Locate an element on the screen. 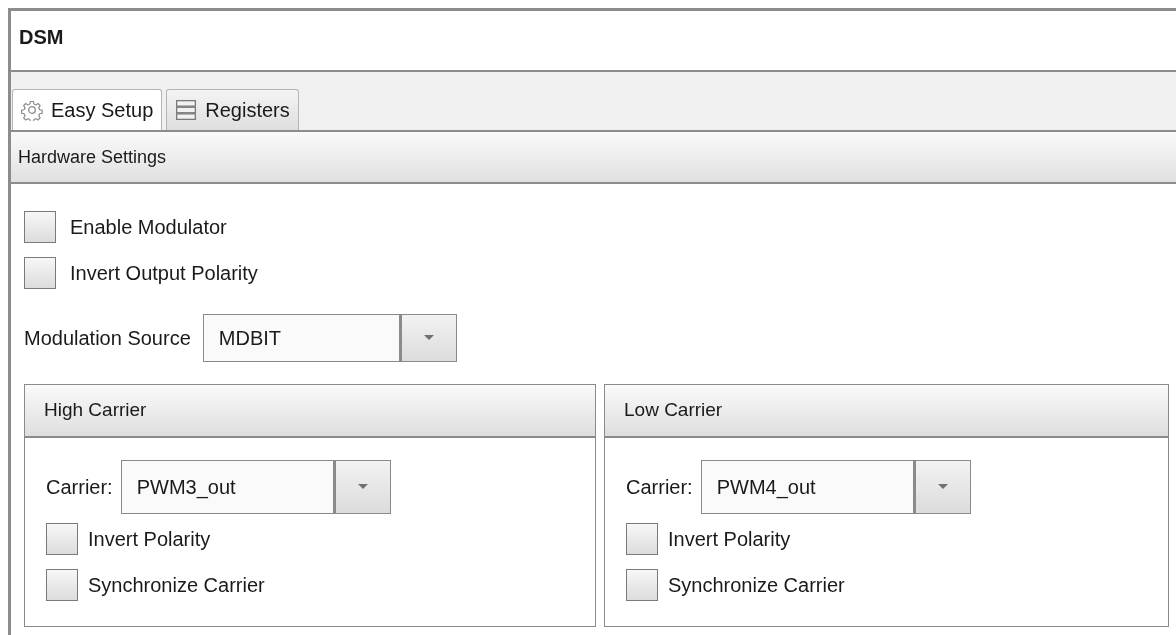 The height and width of the screenshot is (635, 1176). tab: Registers is located at coordinates (232, 109).